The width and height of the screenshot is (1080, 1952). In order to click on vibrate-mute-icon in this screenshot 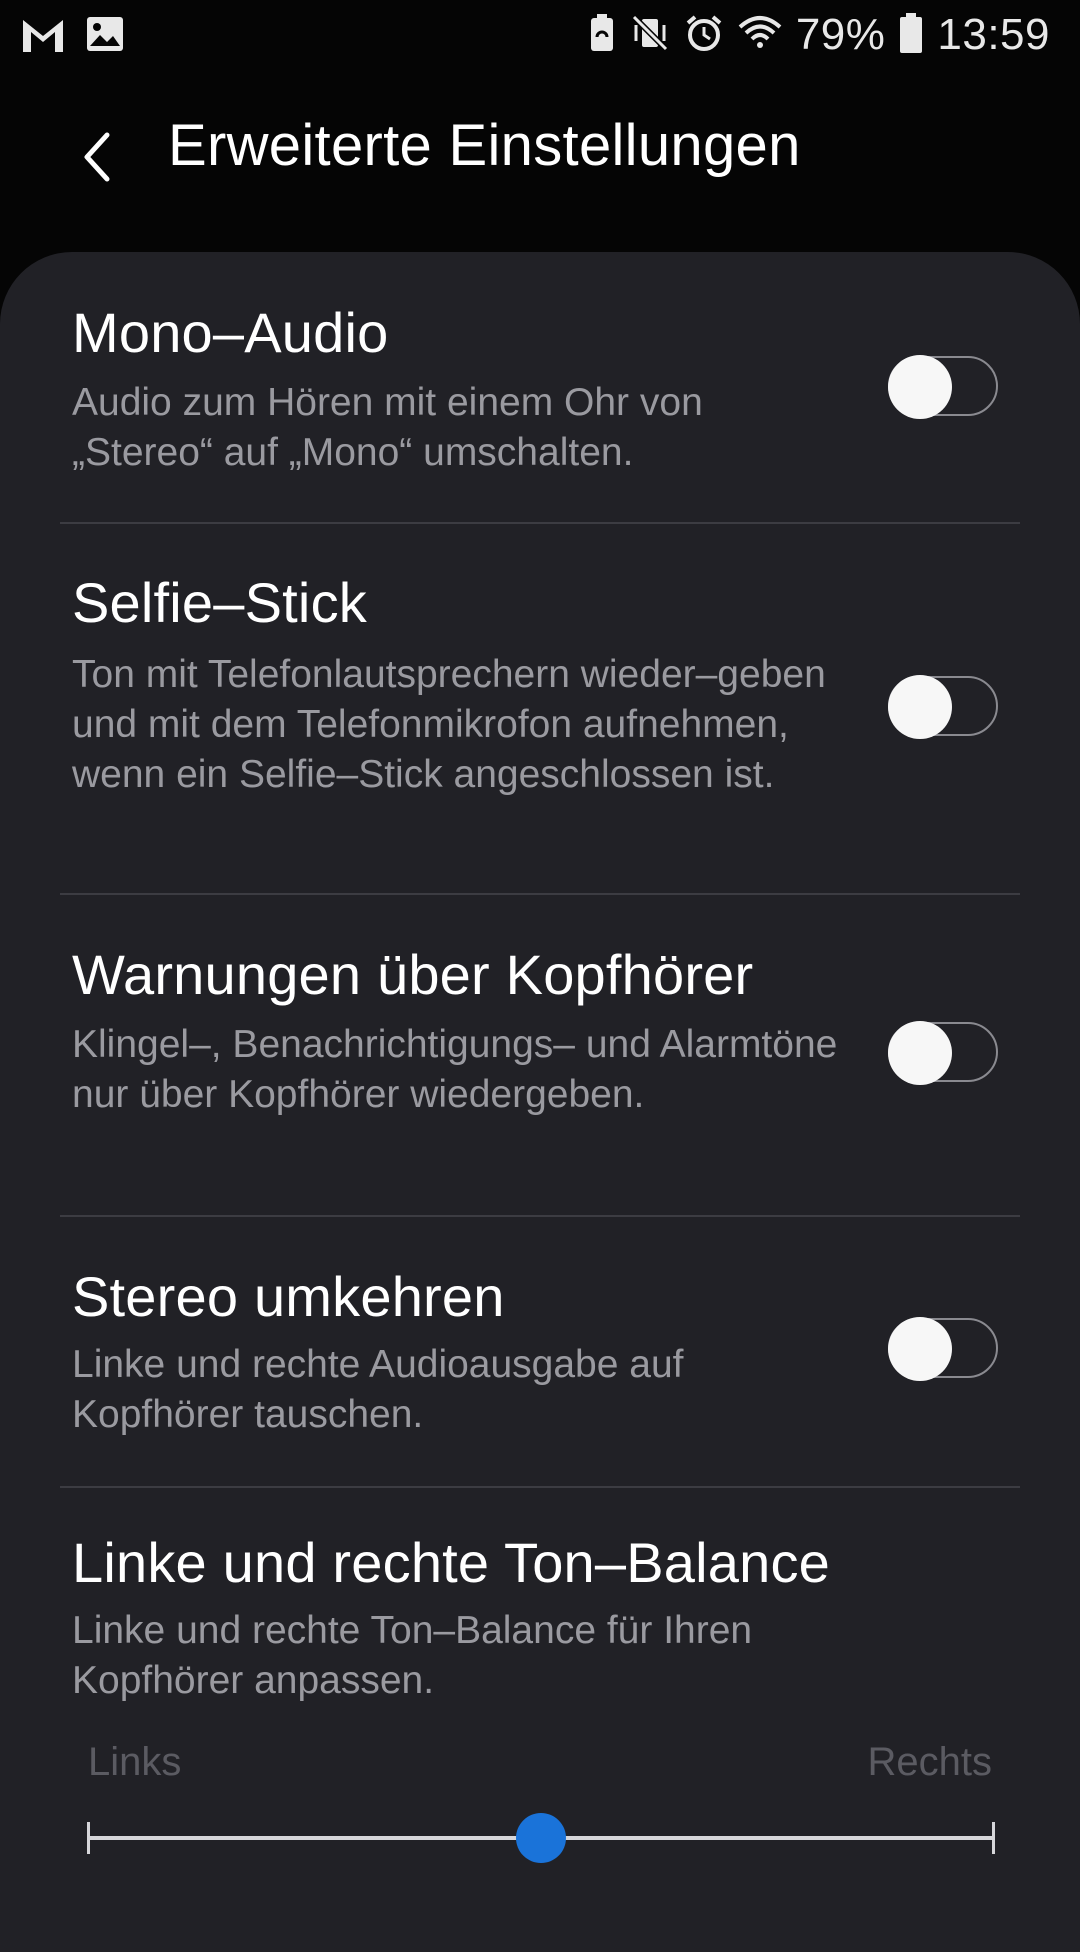, I will do `click(650, 35)`.